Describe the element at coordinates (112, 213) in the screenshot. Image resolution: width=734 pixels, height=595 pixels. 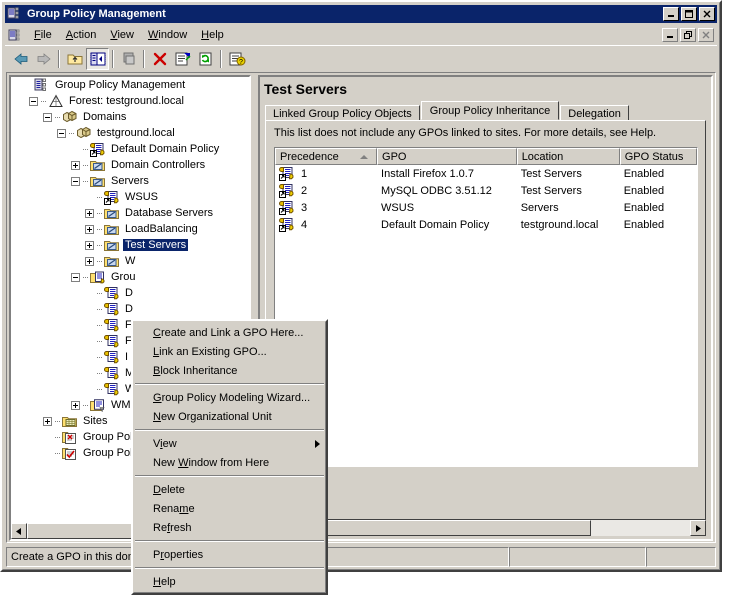
I see `ou-icon` at that location.